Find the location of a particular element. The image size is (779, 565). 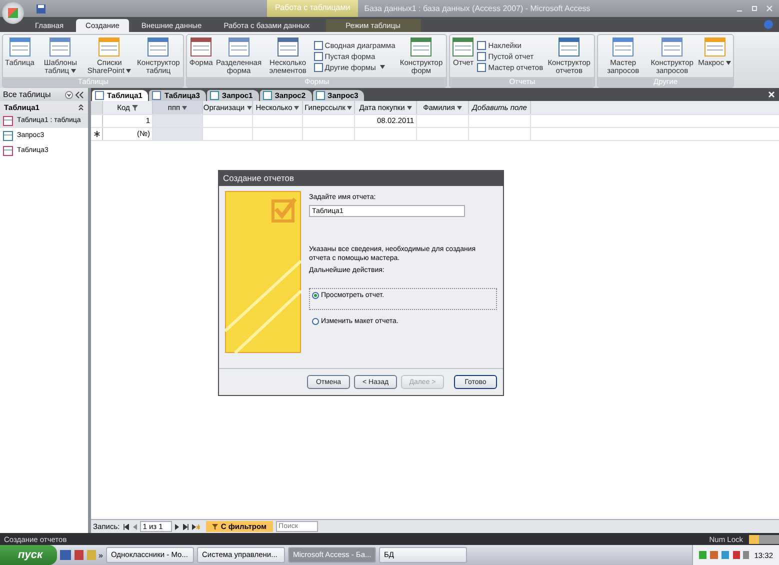

select-all-cell is located at coordinates (97, 107).